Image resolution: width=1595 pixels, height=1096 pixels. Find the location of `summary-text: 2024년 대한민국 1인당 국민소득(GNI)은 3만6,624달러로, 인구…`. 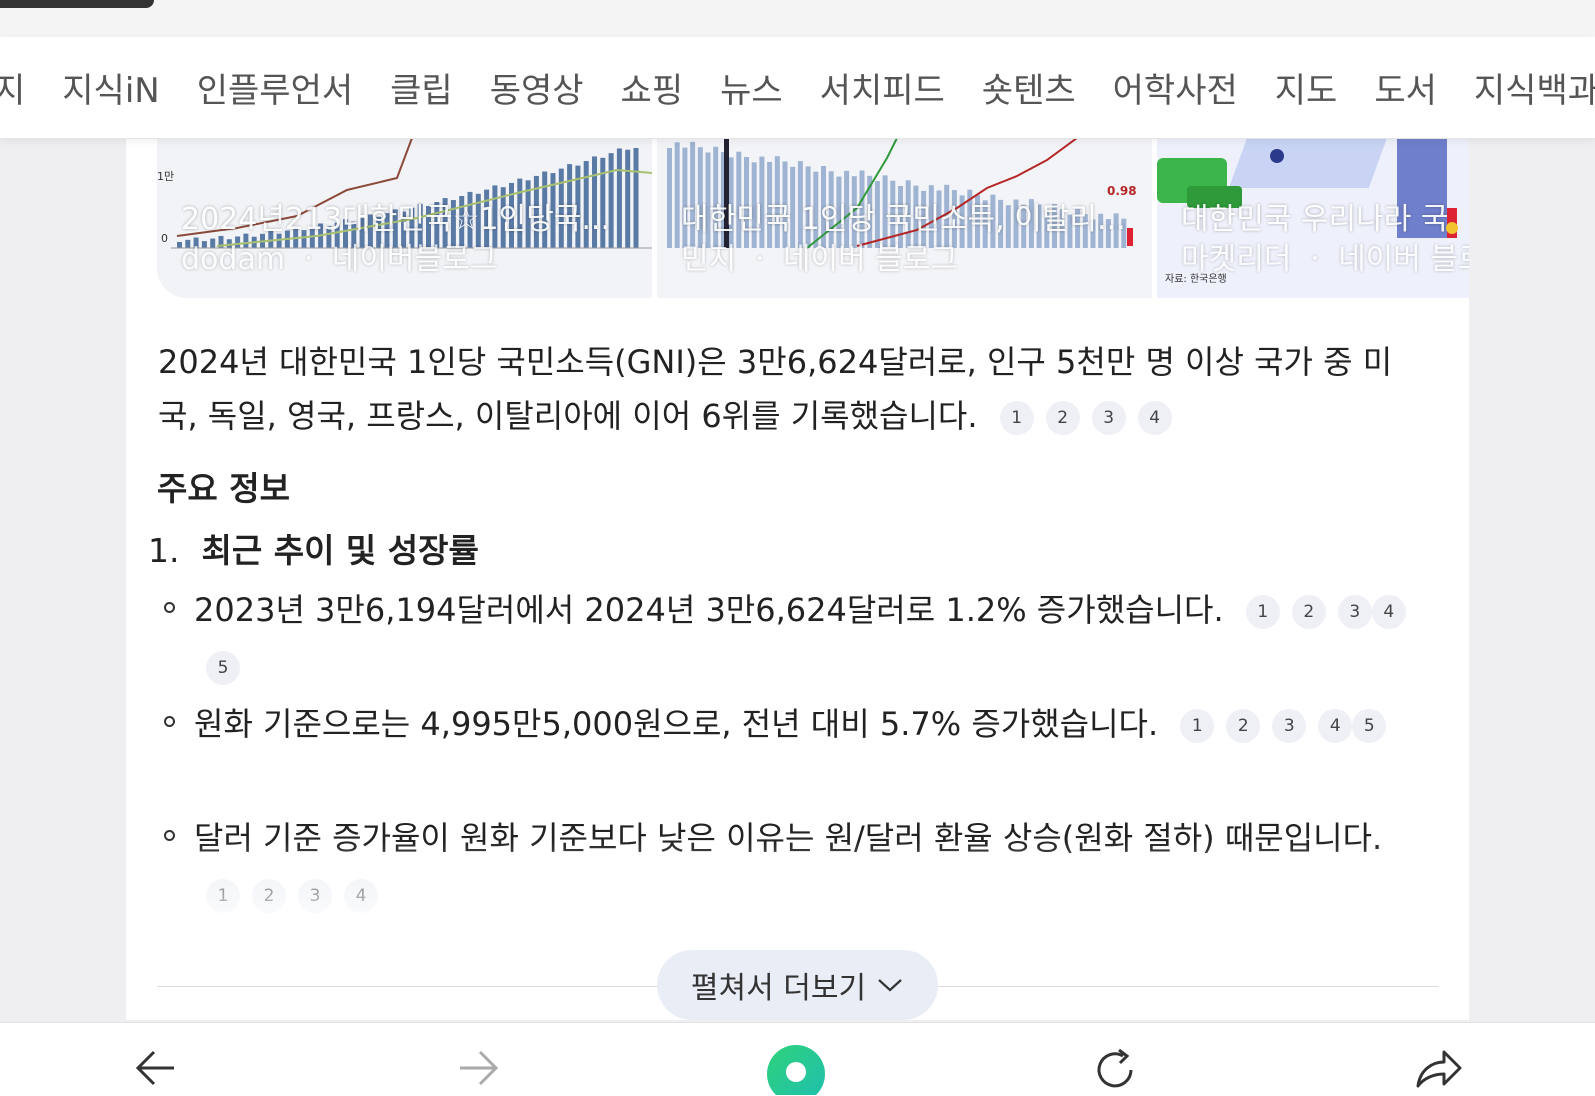

summary-text: 2024년 대한민국 1인당 국민소득(GNI)은 3만6,624달러로, 인구… is located at coordinates (775, 389).